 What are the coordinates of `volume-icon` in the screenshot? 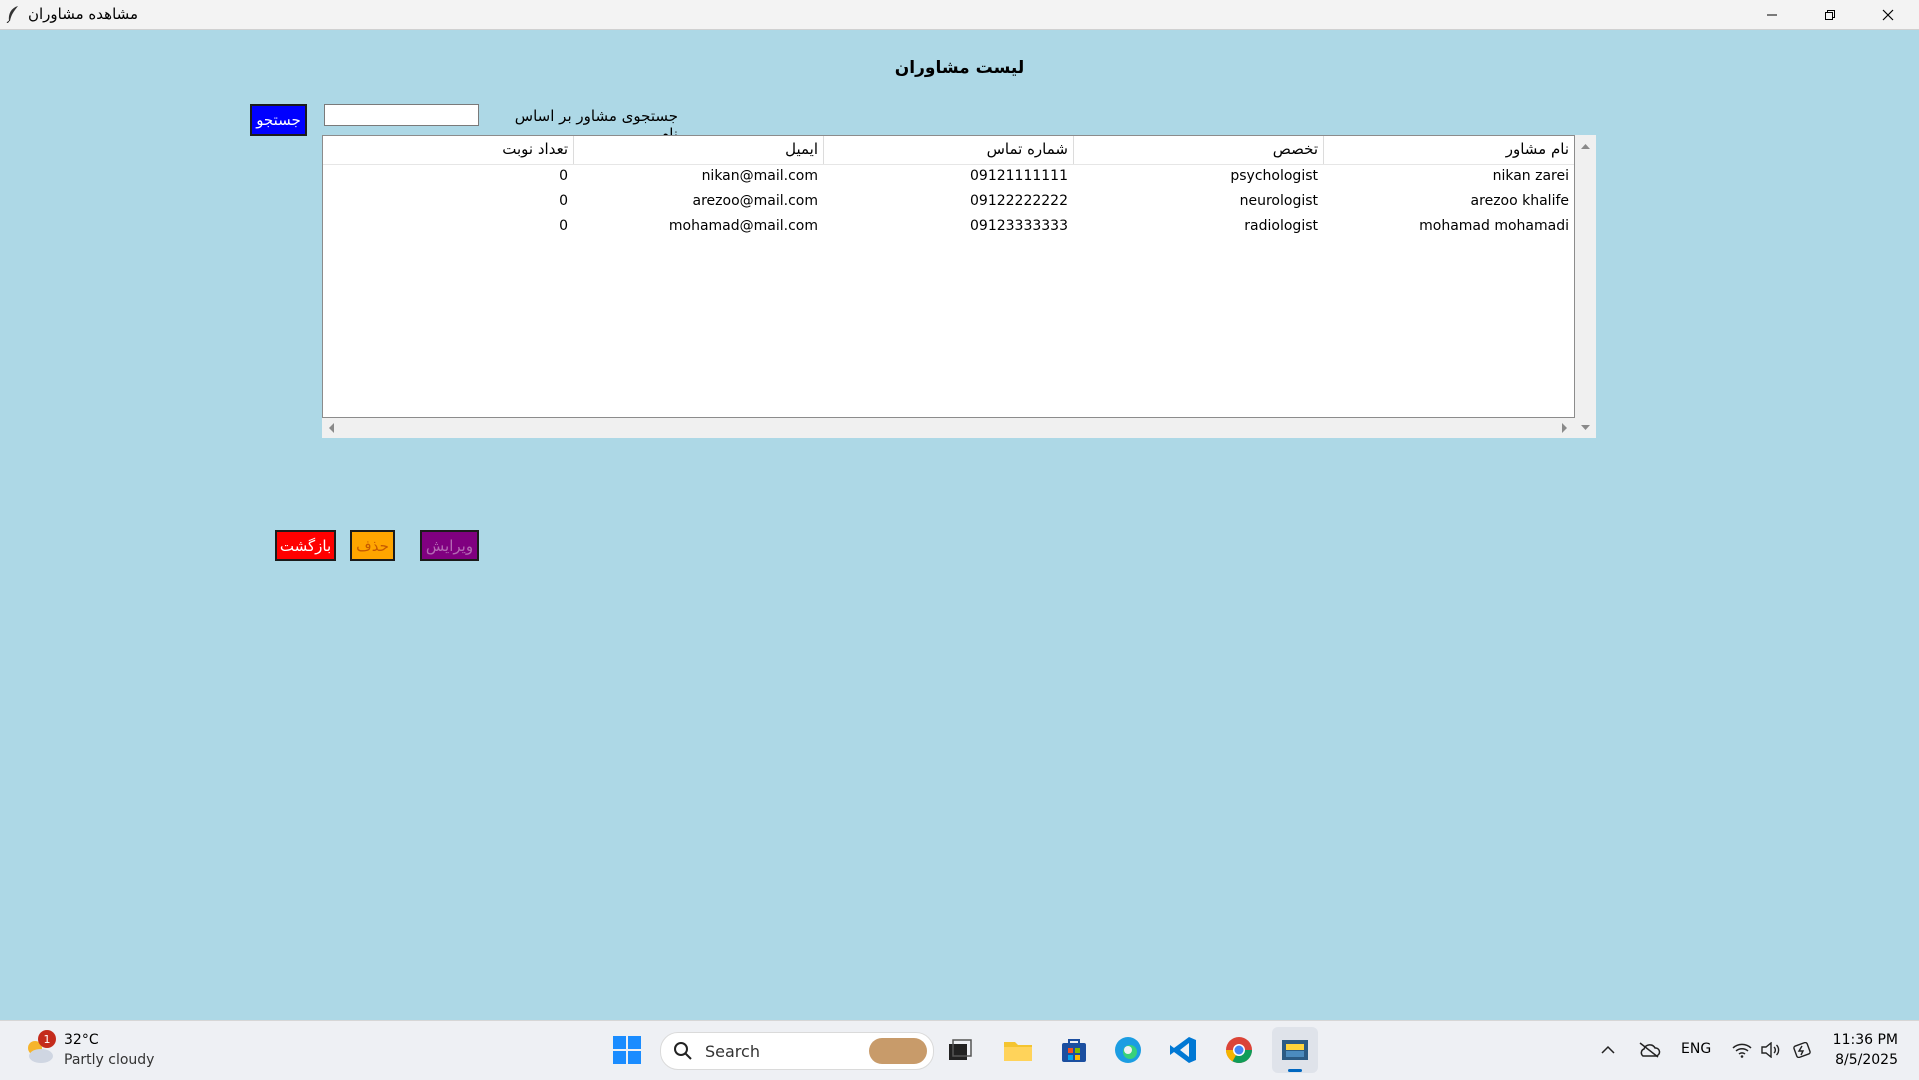 It's located at (1770, 1050).